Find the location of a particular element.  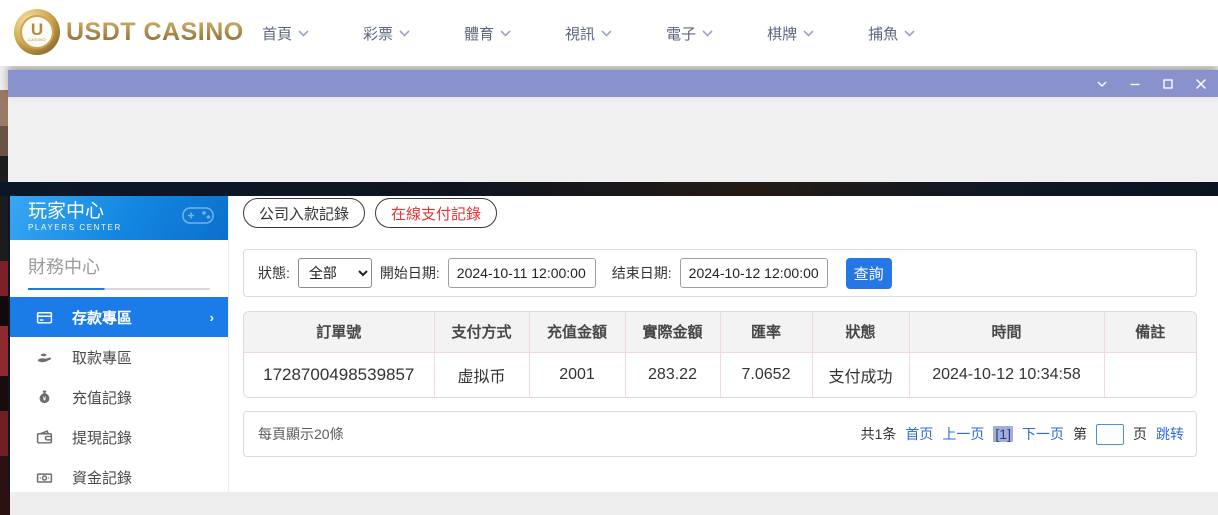

first-page-link: 首页 is located at coordinates (919, 434).